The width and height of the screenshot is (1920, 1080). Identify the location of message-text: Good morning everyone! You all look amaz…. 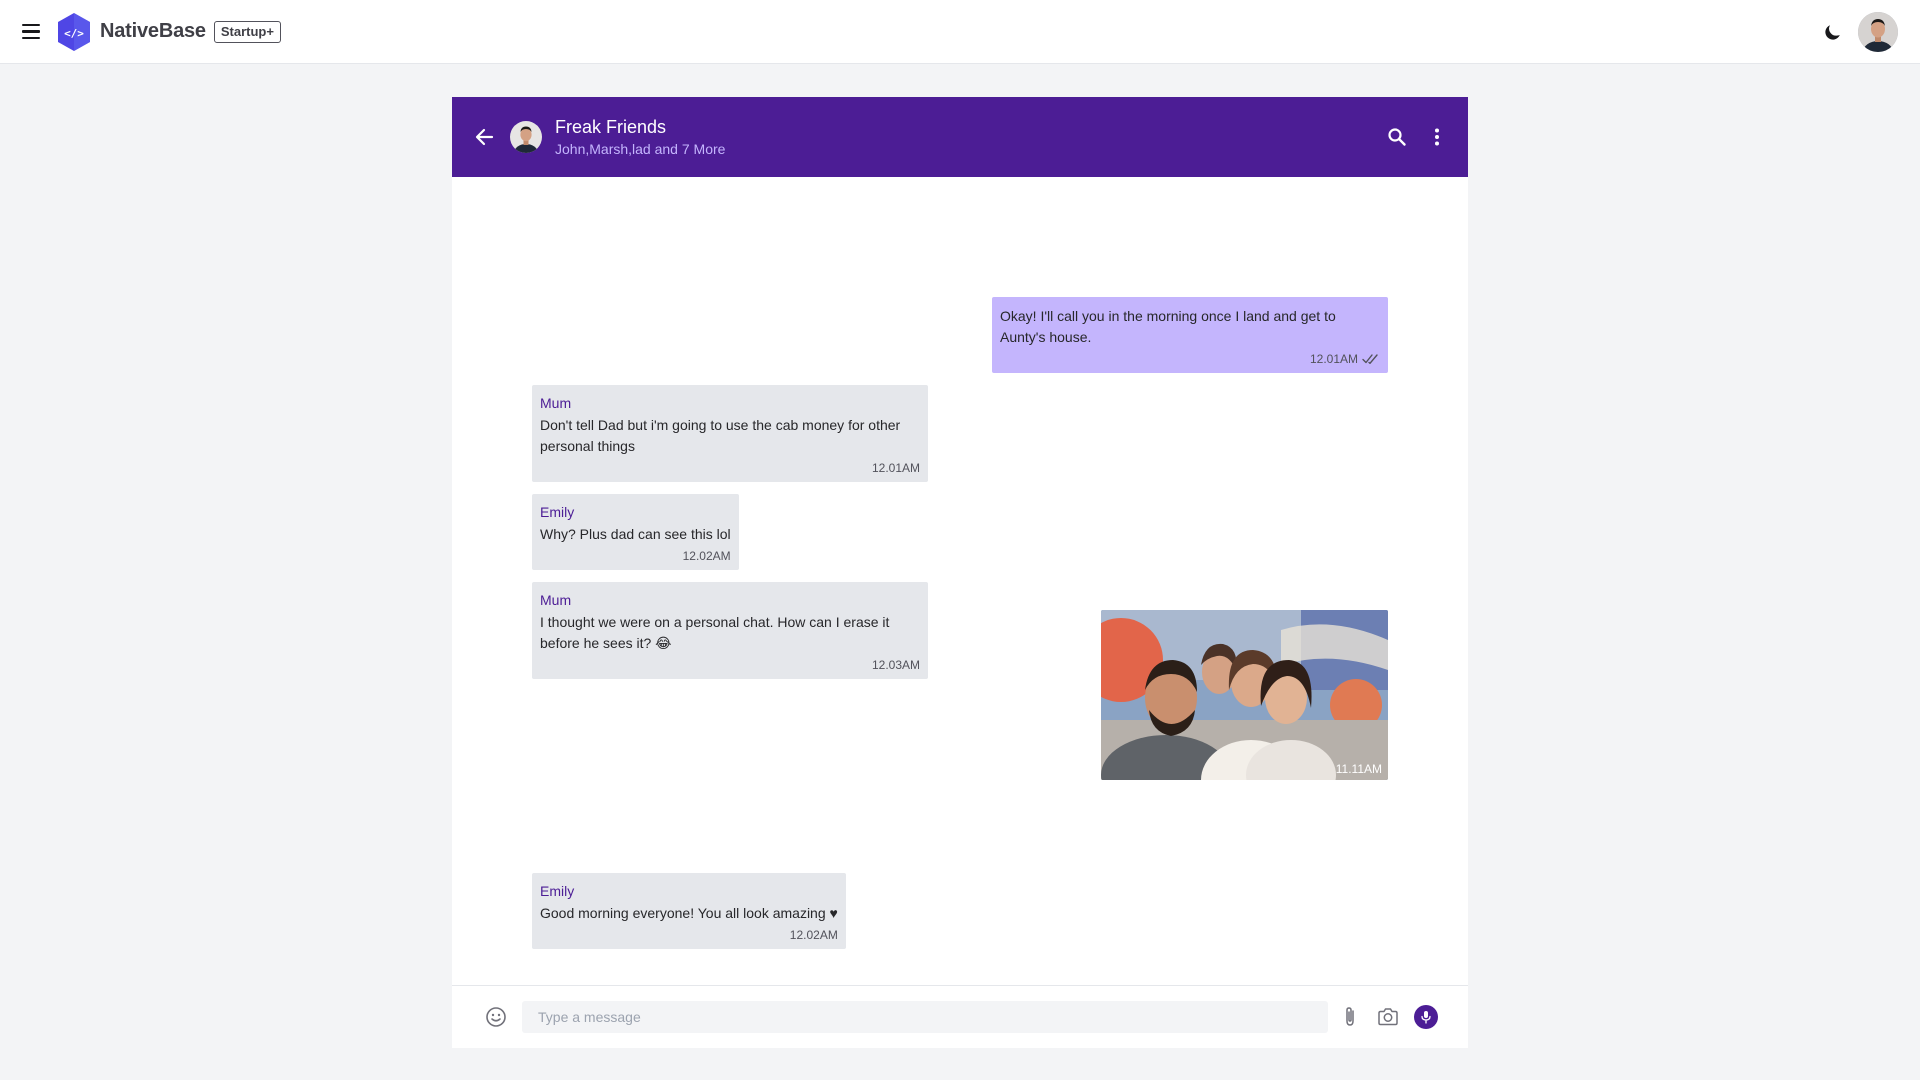
(689, 913).